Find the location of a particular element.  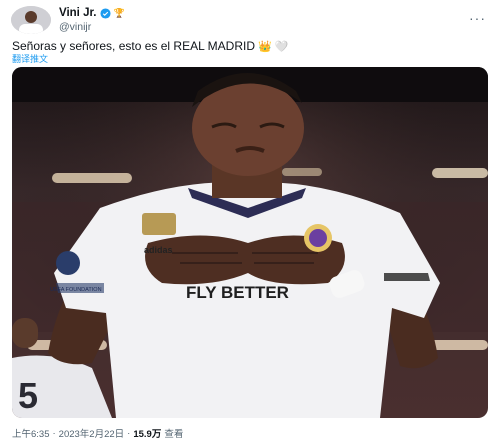

white-heart-emoji: 🤍 is located at coordinates (281, 46).